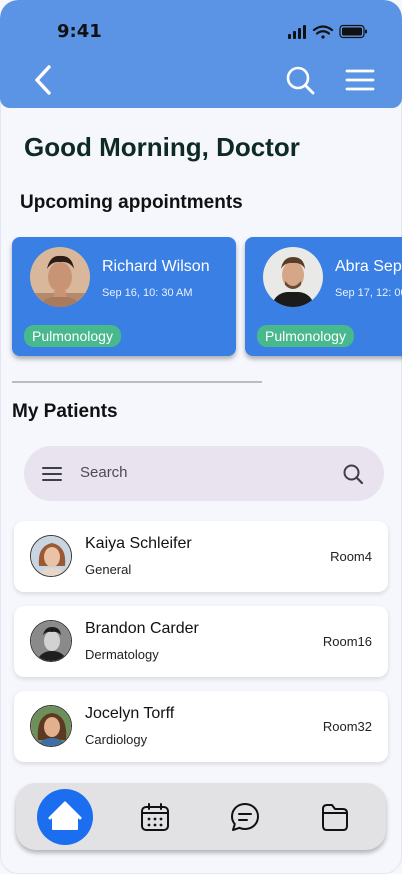  What do you see at coordinates (116, 739) in the screenshot?
I see `patient-department: Cardiology` at bounding box center [116, 739].